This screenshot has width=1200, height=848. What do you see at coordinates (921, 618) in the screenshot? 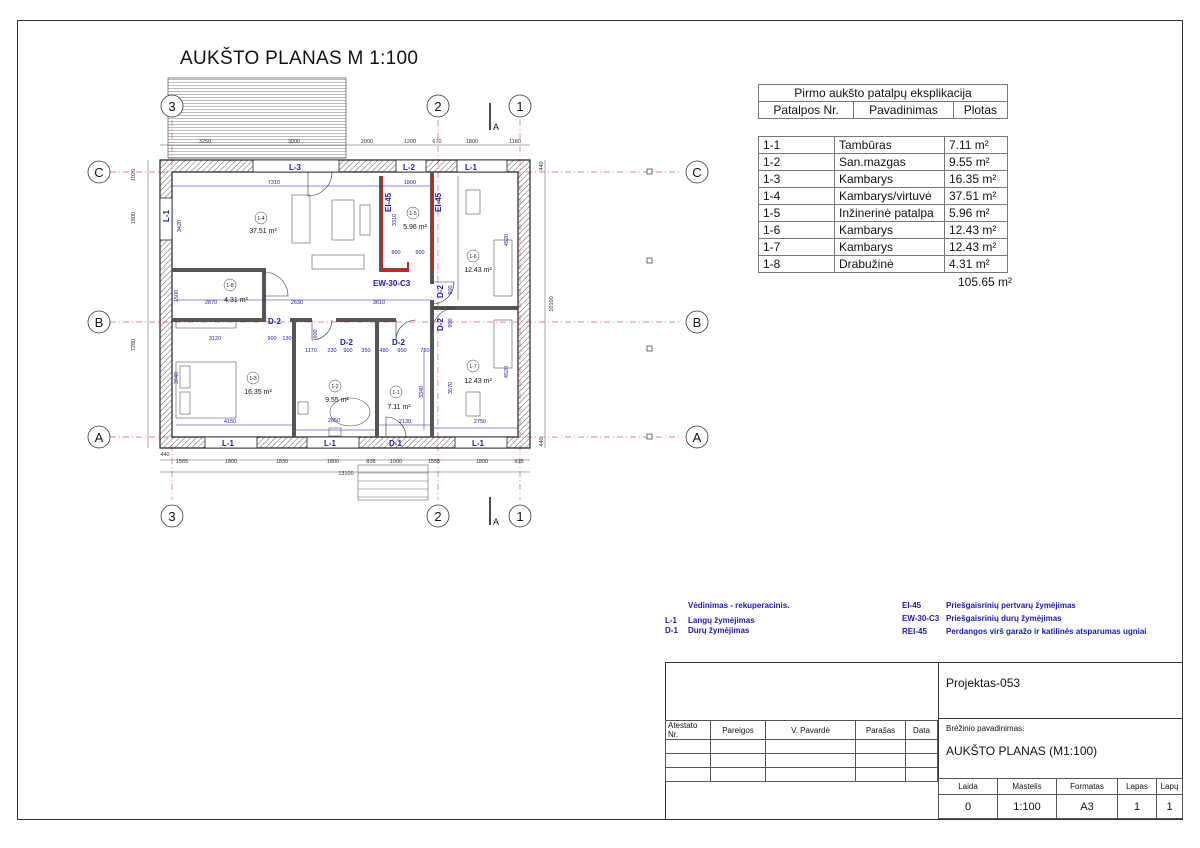
I see `legend-code: EW-30-C3` at bounding box center [921, 618].